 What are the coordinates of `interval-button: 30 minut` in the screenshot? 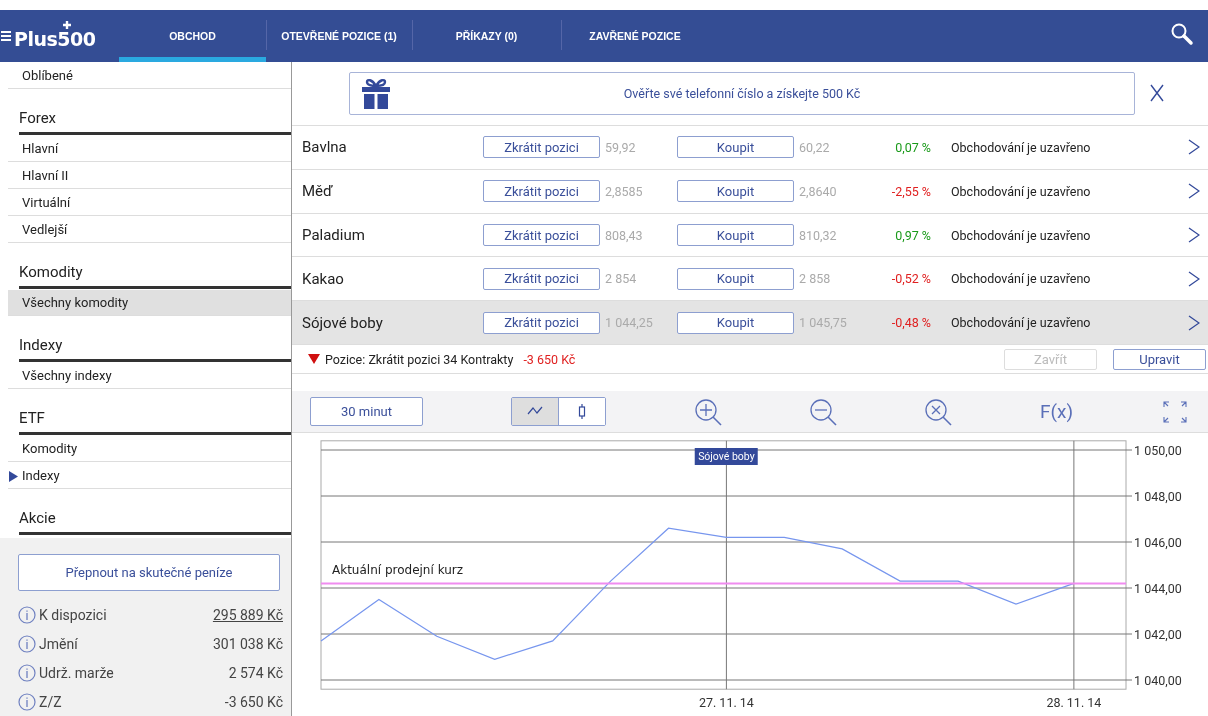 It's located at (366, 412).